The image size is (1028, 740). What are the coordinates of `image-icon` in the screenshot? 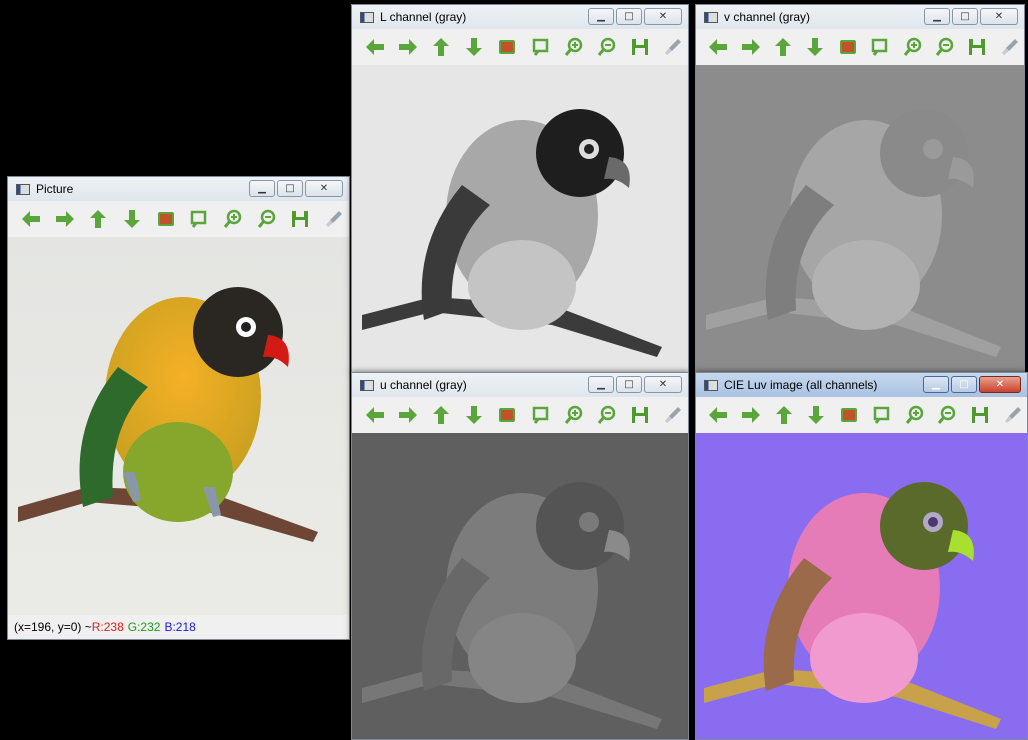 It's located at (507, 47).